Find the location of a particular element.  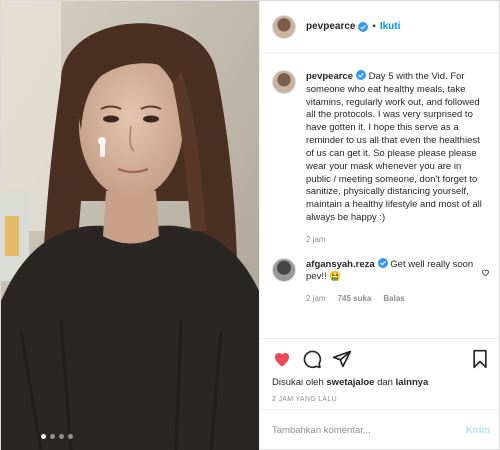

reply-username: afgansyah.reza is located at coordinates (340, 264).